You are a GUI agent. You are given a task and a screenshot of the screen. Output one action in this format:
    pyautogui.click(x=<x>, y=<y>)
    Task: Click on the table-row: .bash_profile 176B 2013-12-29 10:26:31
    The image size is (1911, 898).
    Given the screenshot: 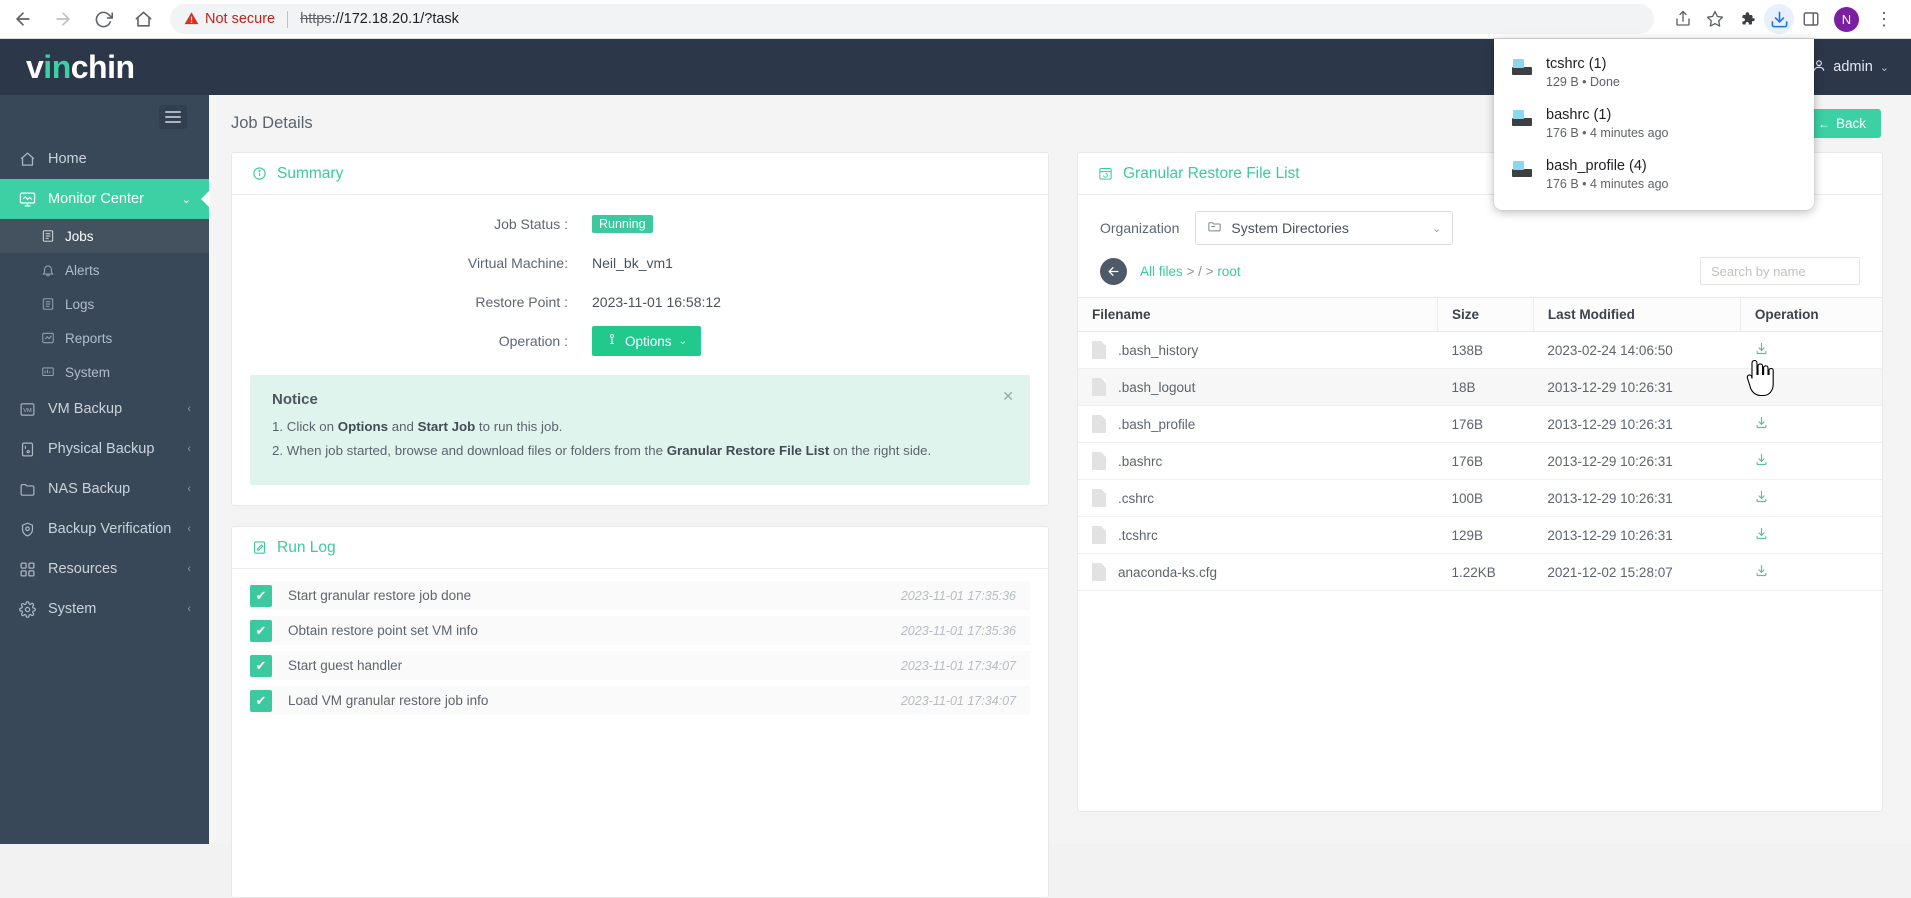 What is the action you would take?
    pyautogui.click(x=1480, y=424)
    